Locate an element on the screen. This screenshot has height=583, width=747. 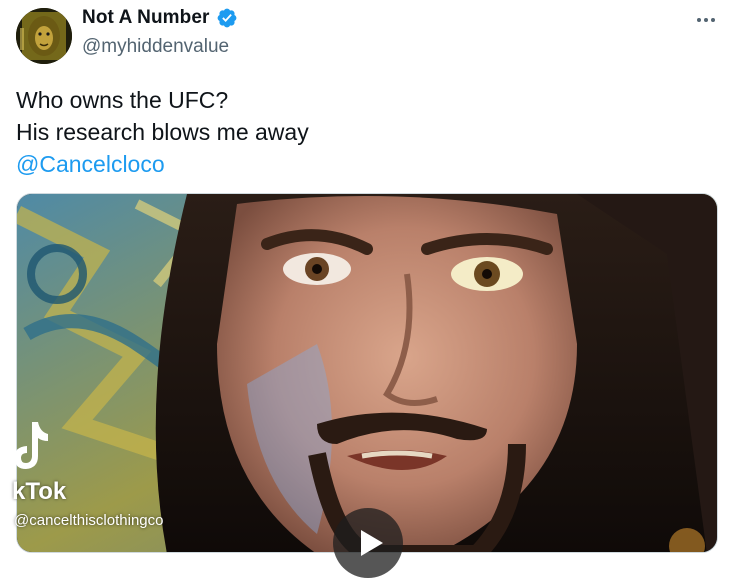
more-options-button is located at coordinates (706, 20).